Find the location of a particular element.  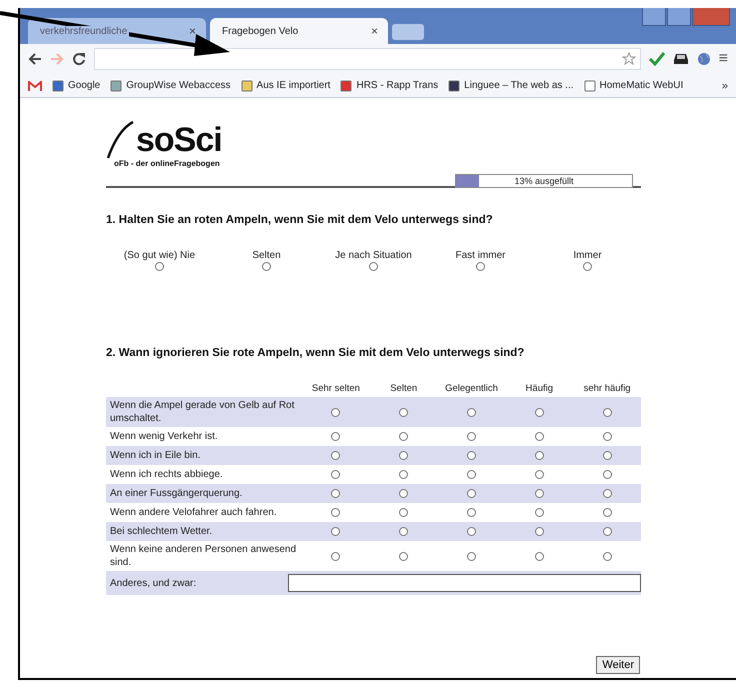

arc-icon is located at coordinates (120, 139).